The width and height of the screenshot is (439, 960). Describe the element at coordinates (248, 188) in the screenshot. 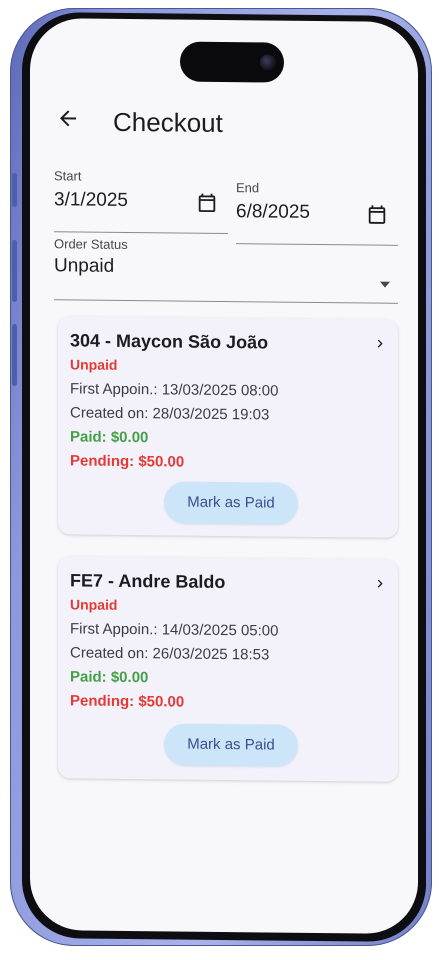

I see `end-date-label: End` at that location.